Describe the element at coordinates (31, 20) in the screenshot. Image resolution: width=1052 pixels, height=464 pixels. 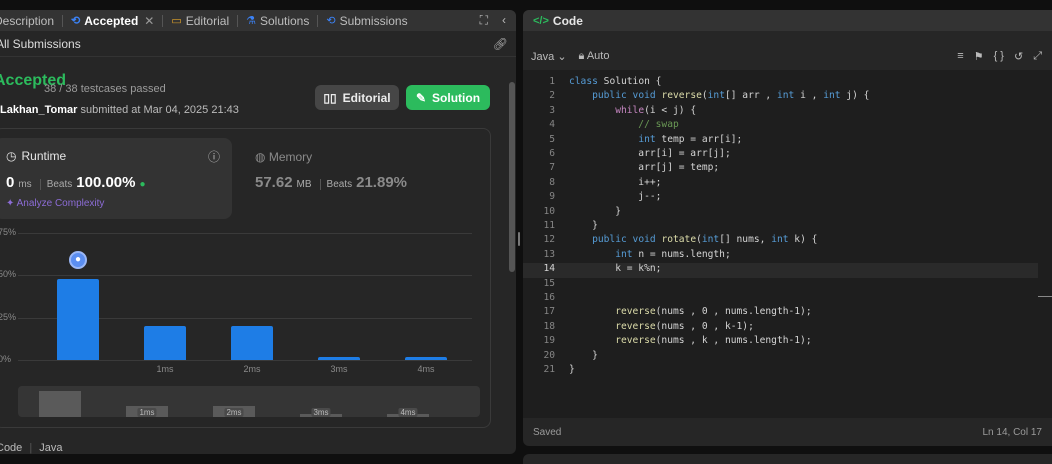
I see `tab-description: Description` at that location.